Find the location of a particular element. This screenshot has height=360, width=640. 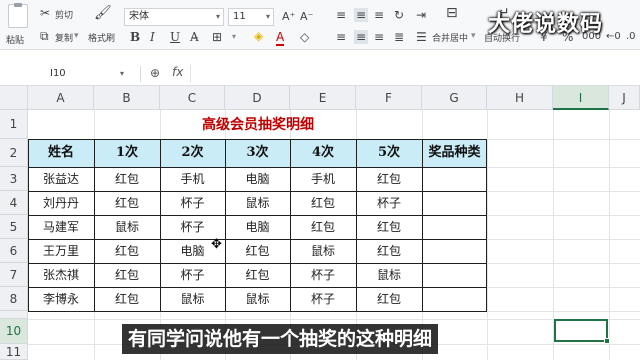

table-header-cell: 姓名 is located at coordinates (61, 153).